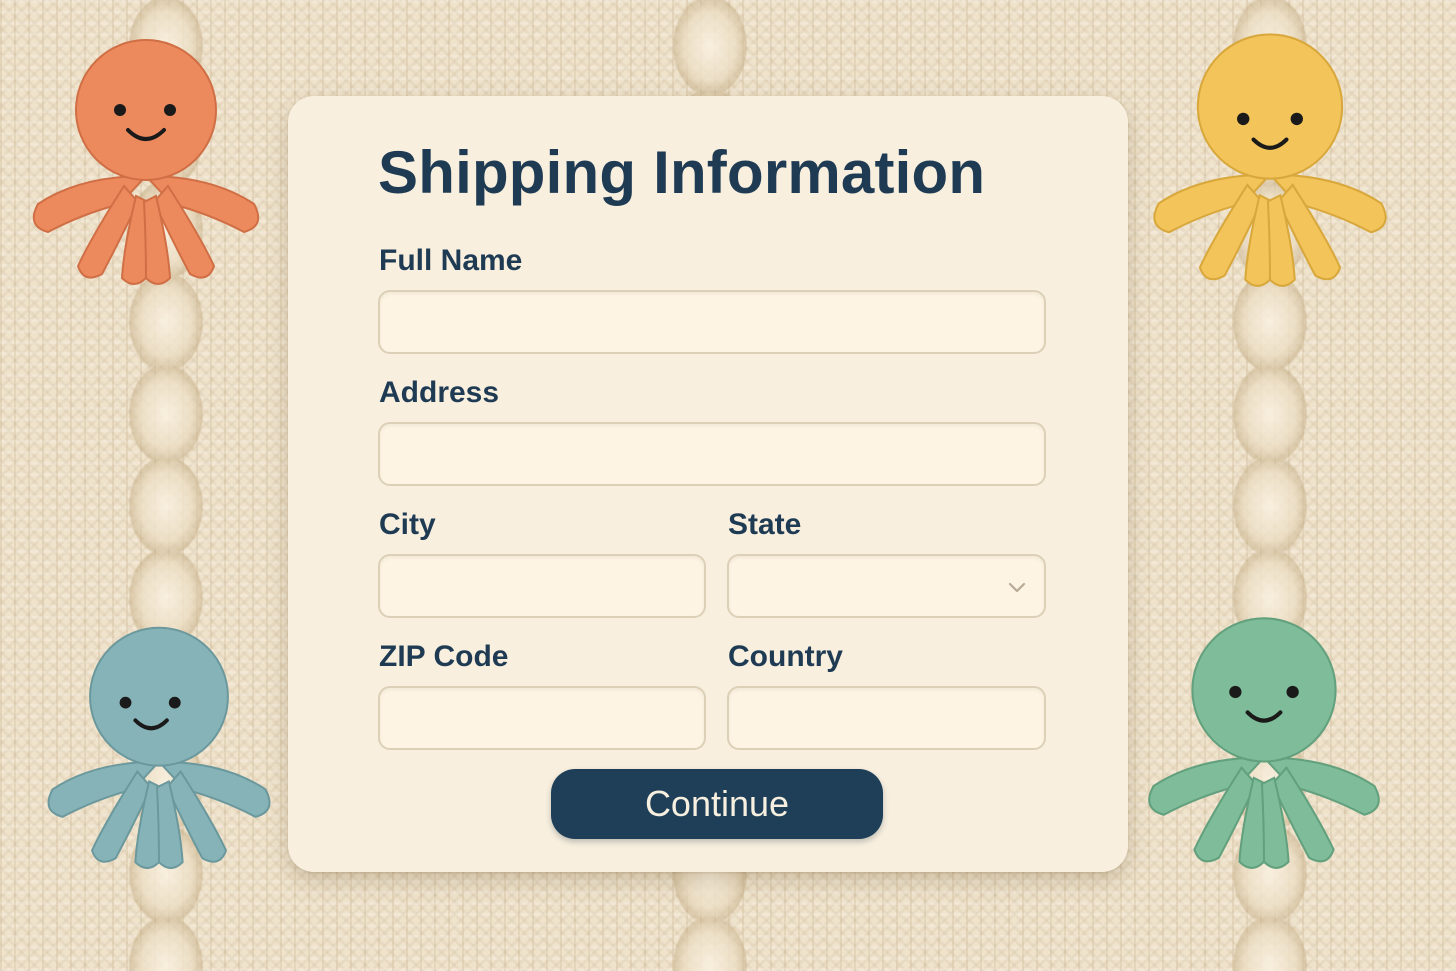 The image size is (1456, 971). Describe the element at coordinates (886, 718) in the screenshot. I see `country-input` at that location.